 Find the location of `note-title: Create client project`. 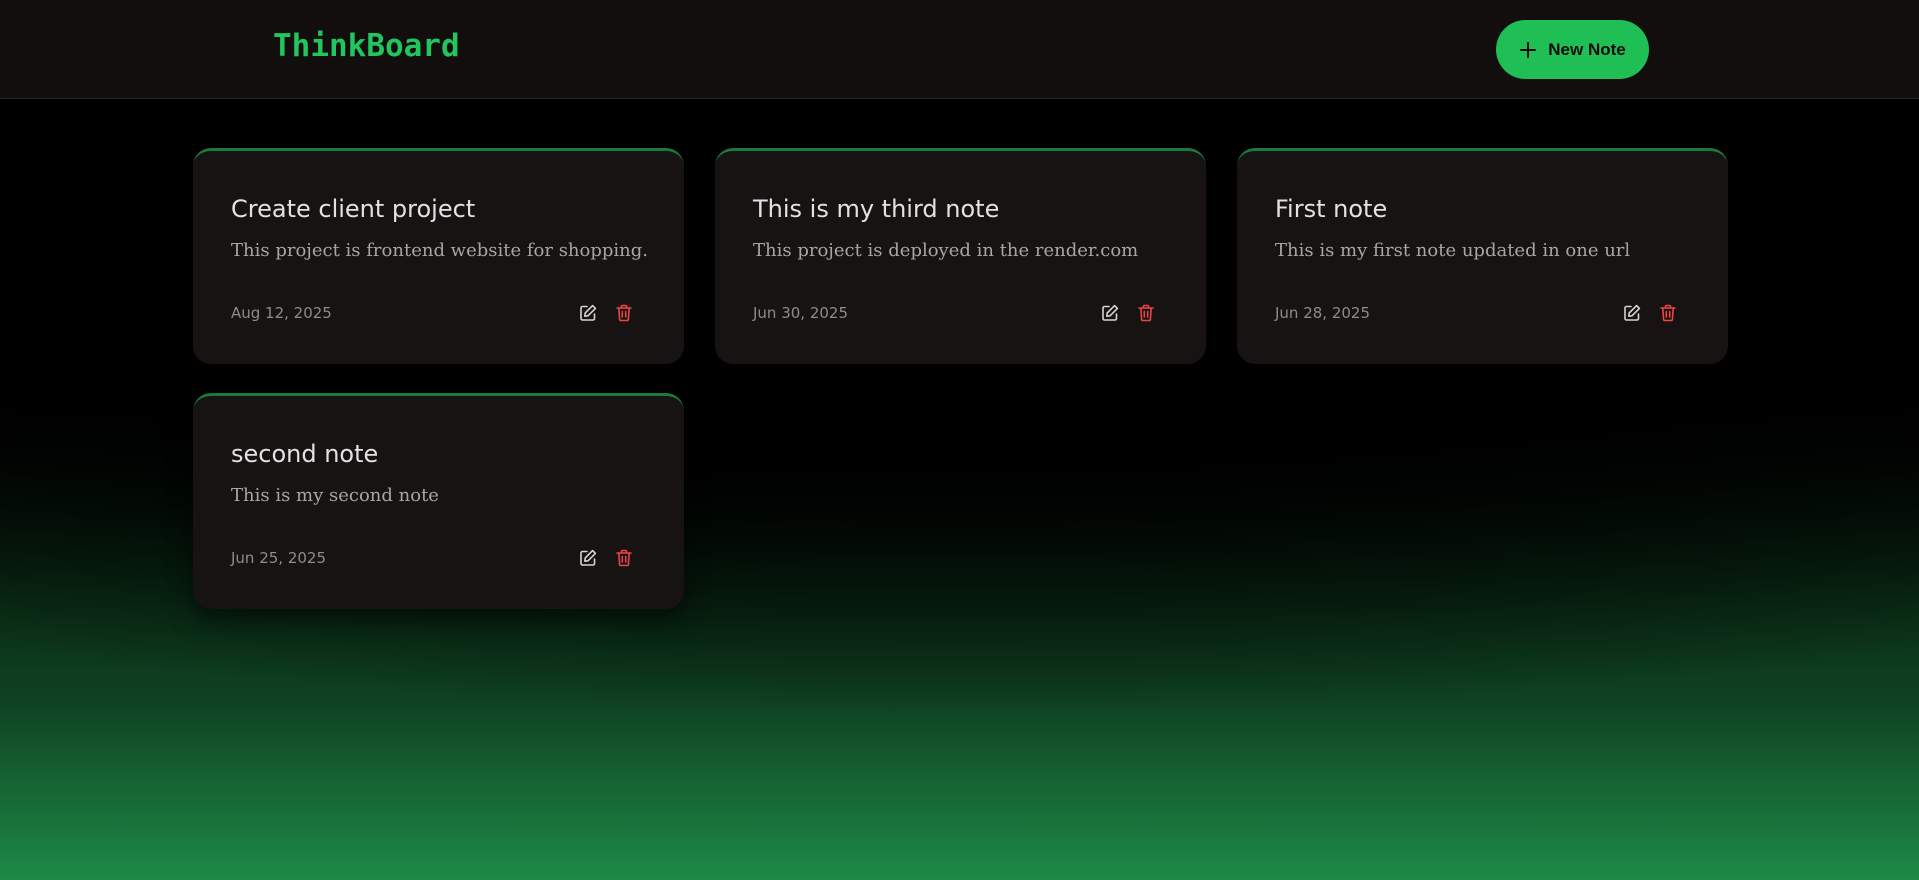

note-title: Create client project is located at coordinates (353, 209).